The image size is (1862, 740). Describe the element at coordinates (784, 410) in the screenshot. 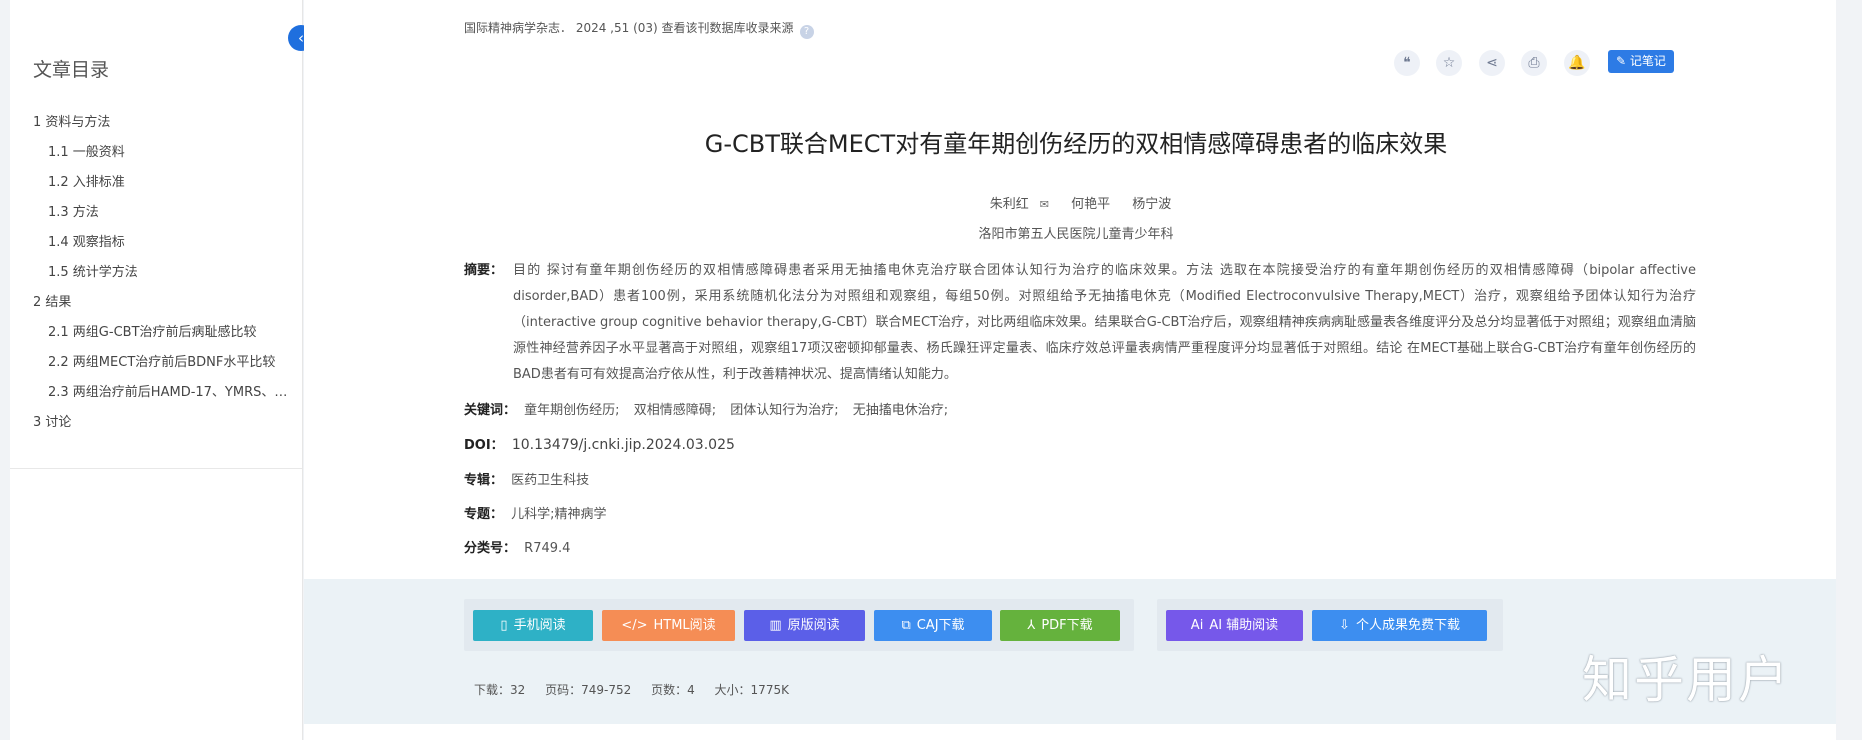

I see `keyword-link: 团体认知行为治疗;` at that location.